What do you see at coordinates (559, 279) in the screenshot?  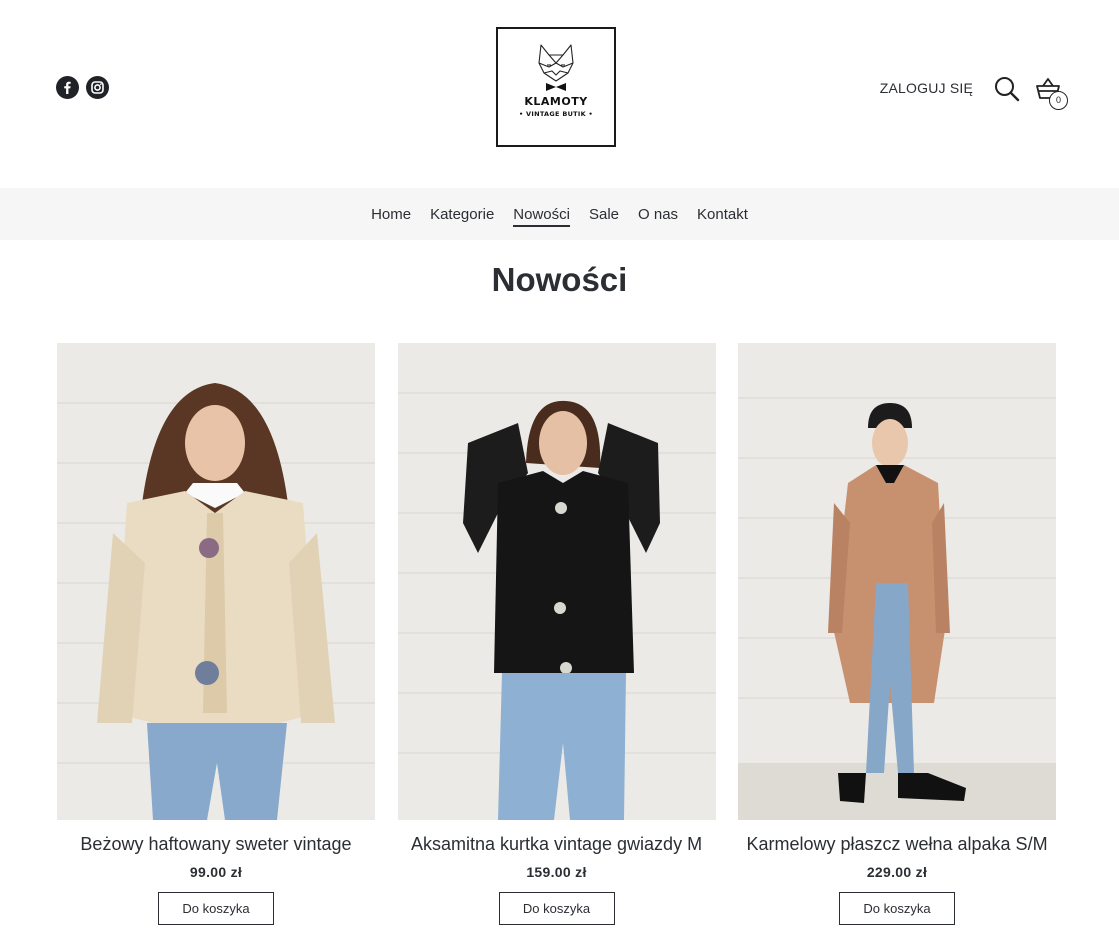 I see `page-title: Nowości` at bounding box center [559, 279].